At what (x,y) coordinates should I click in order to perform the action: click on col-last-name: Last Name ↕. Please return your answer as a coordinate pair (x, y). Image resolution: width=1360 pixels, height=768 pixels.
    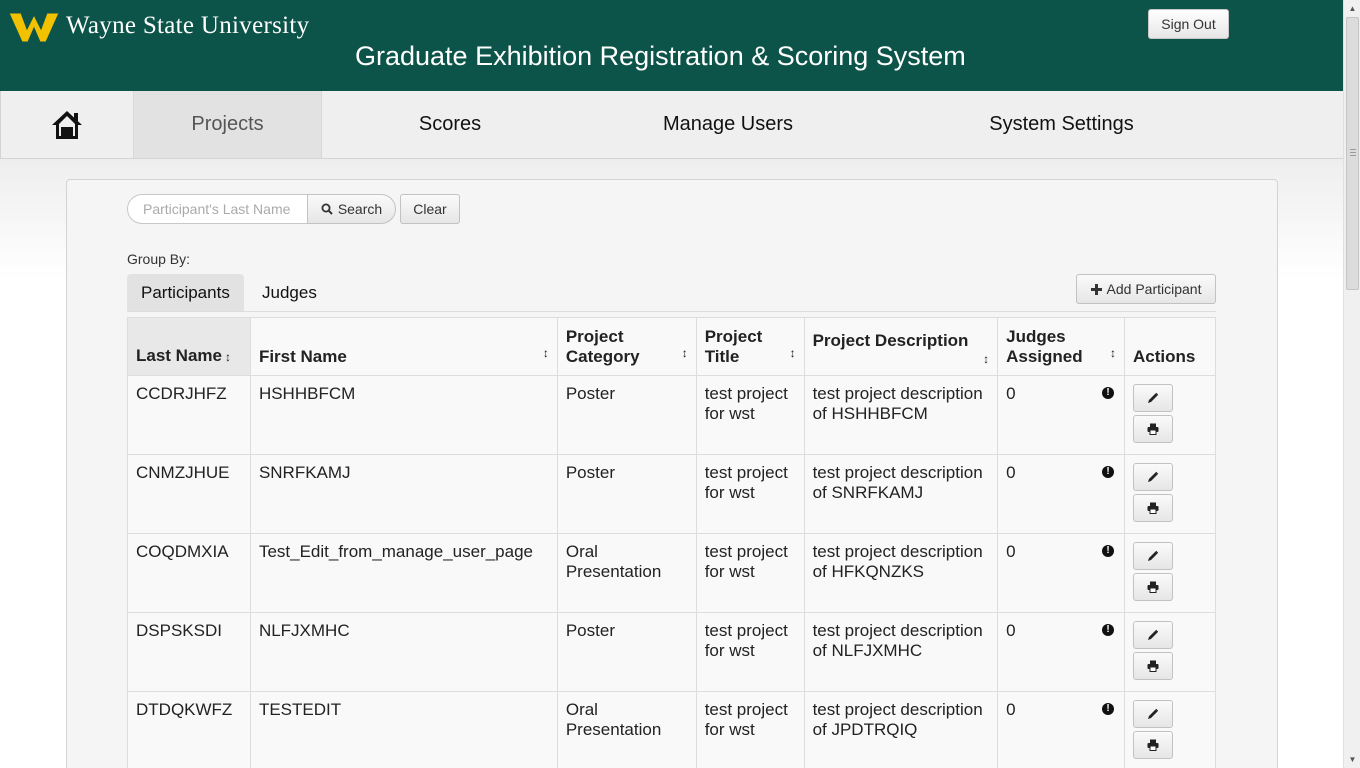
    Looking at the image, I should click on (189, 346).